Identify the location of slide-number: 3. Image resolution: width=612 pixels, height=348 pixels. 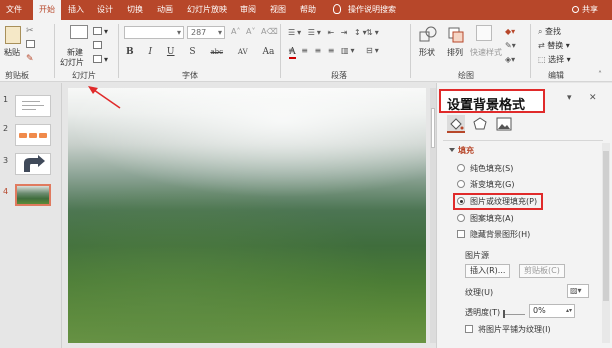
(6, 160).